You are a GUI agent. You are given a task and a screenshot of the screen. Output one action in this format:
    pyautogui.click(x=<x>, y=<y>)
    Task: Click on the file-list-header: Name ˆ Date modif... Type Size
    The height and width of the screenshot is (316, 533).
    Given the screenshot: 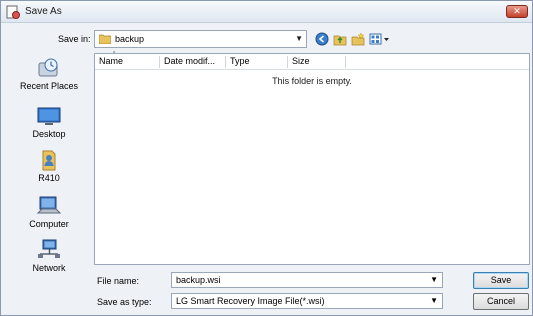 What is the action you would take?
    pyautogui.click(x=312, y=61)
    